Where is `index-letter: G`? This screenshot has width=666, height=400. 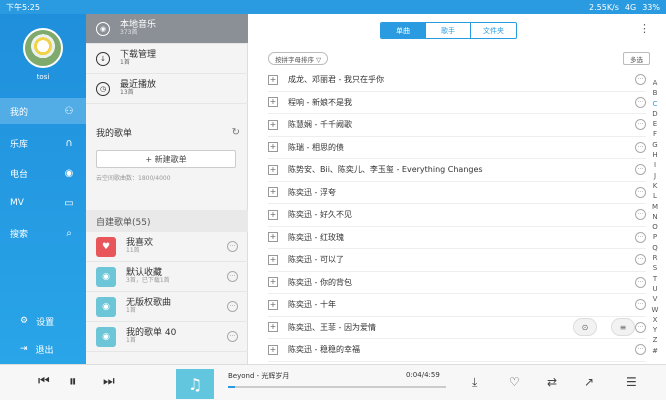
index-letter: G is located at coordinates (654, 145).